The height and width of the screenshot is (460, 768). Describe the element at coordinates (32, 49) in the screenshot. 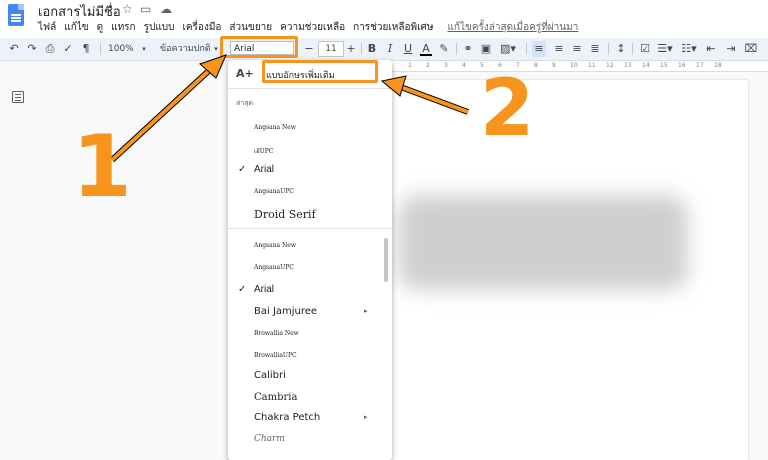

I see `redo-icon: ↷` at that location.